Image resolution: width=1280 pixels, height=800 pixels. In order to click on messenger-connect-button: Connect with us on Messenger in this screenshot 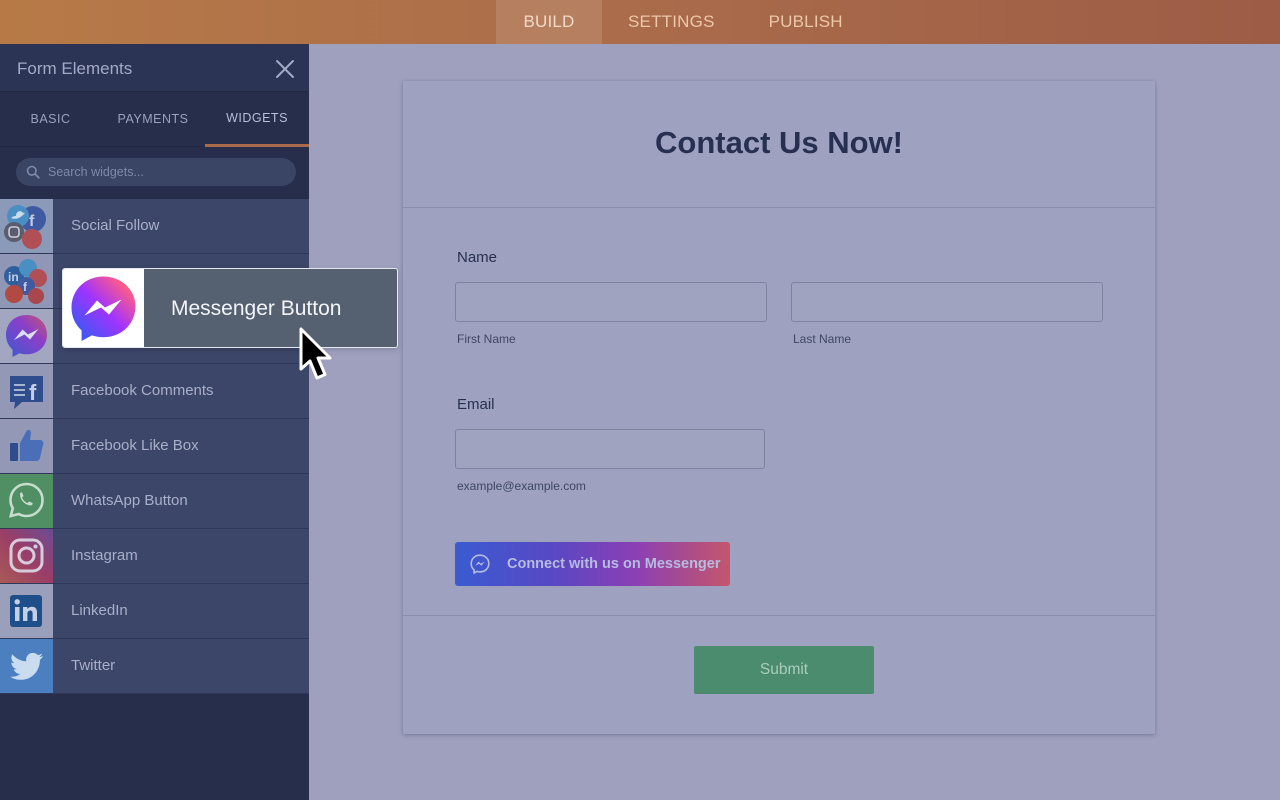, I will do `click(592, 564)`.